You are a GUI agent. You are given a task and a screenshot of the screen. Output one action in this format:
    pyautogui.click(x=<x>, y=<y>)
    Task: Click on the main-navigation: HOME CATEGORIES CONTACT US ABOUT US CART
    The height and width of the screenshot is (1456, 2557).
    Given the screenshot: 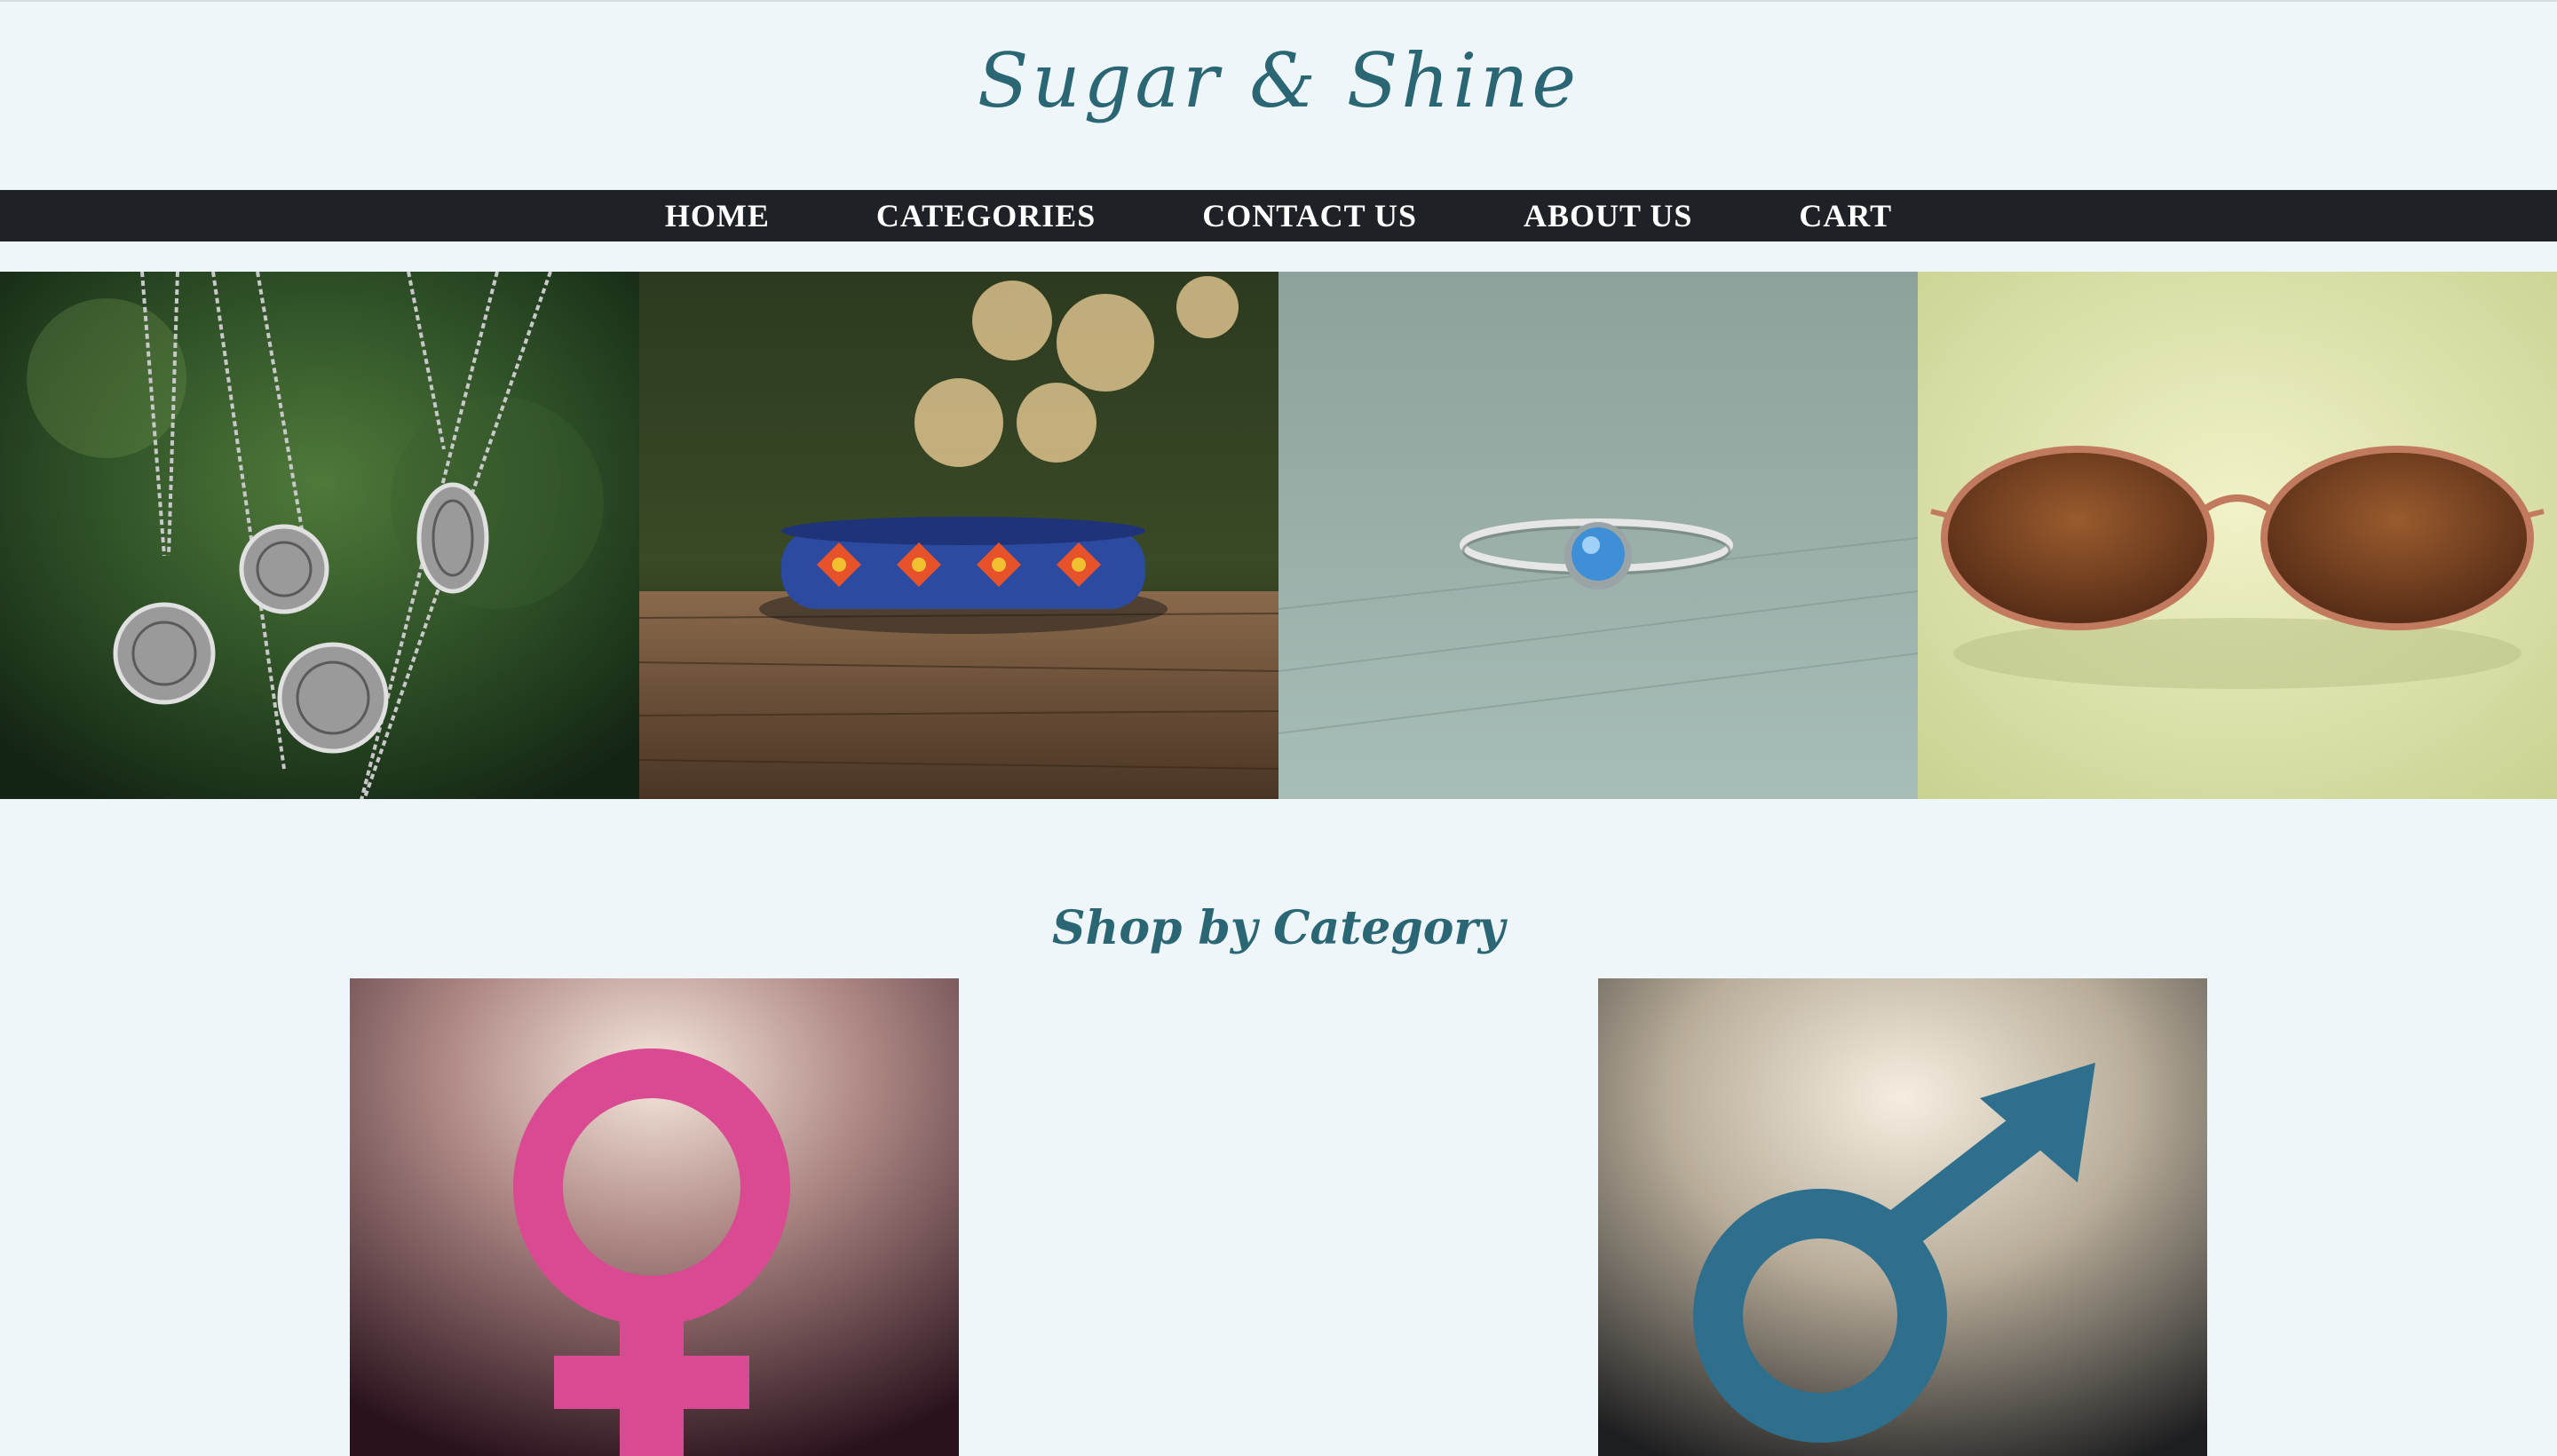 What is the action you would take?
    pyautogui.click(x=1278, y=215)
    